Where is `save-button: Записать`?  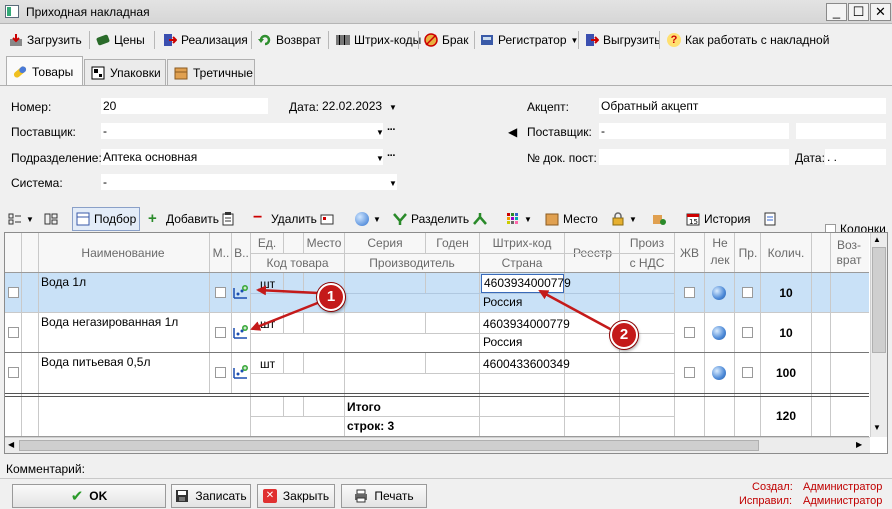 save-button: Записать is located at coordinates (211, 496).